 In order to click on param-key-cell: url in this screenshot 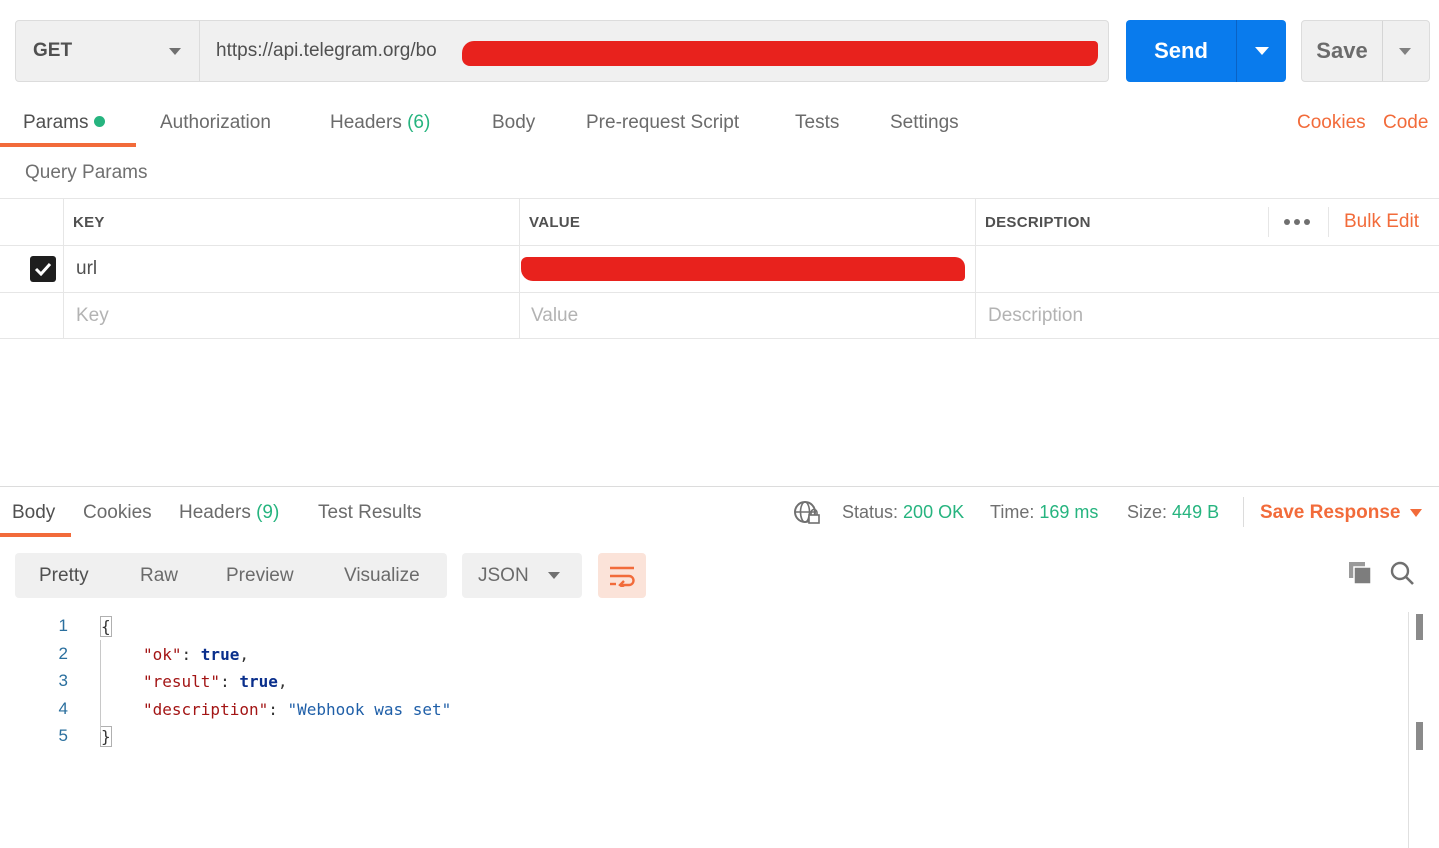, I will do `click(86, 269)`.